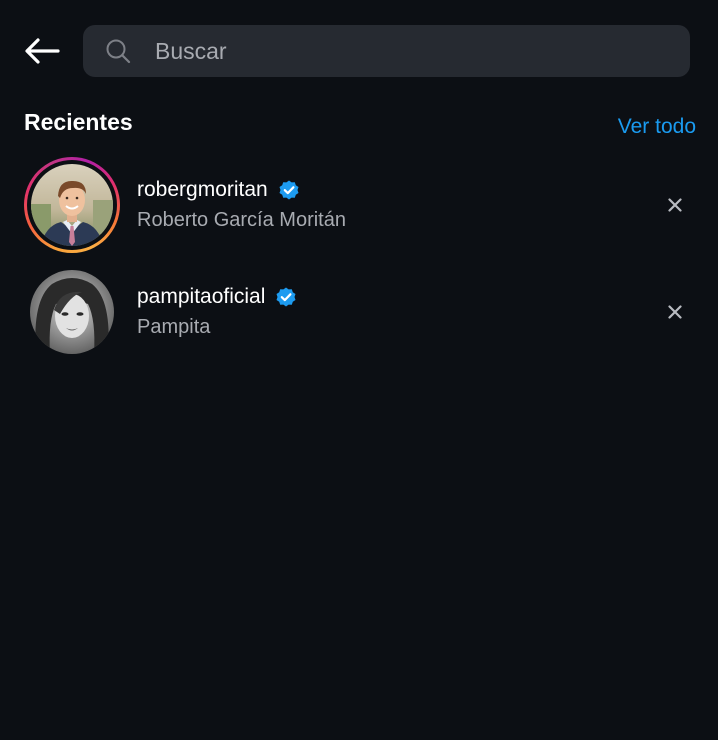 The height and width of the screenshot is (740, 718). Describe the element at coordinates (78, 122) in the screenshot. I see `section-title-recent: Recientes` at that location.